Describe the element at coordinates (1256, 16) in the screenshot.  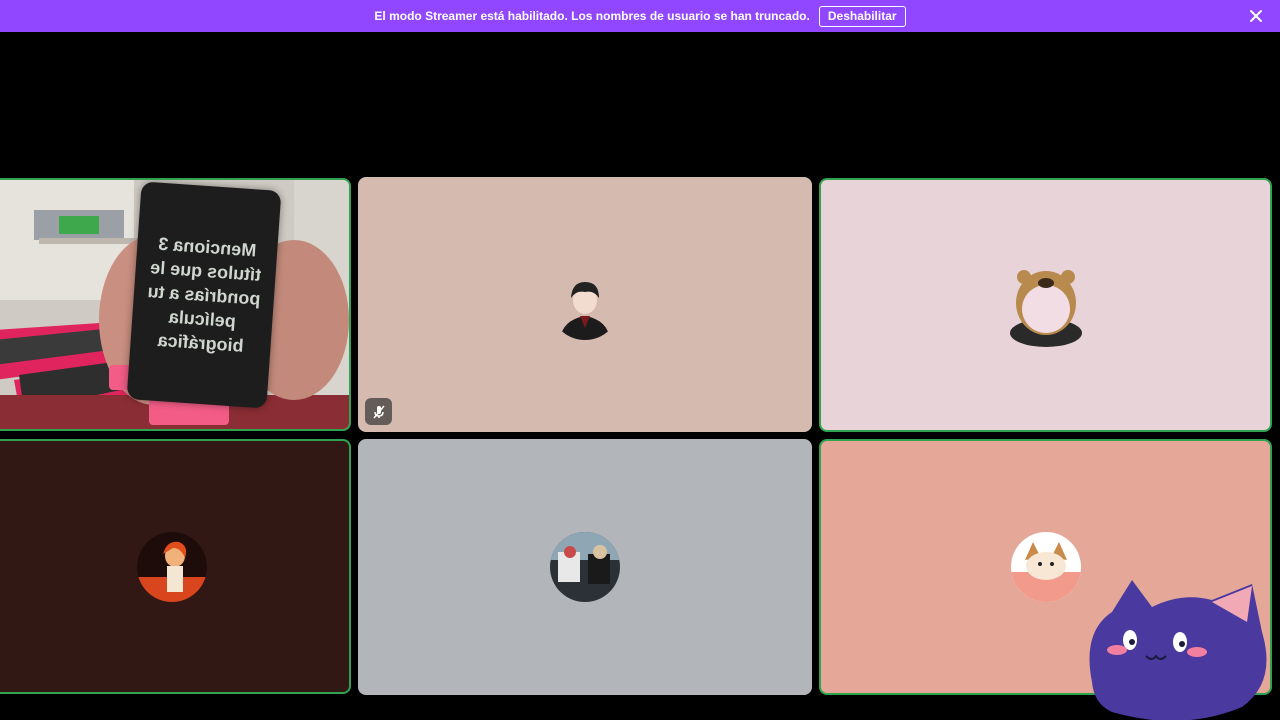
I see `close-icon` at that location.